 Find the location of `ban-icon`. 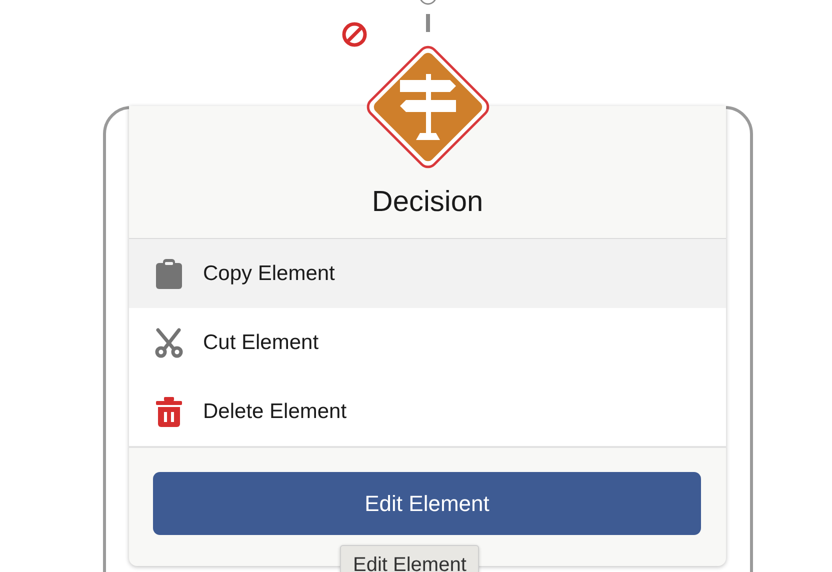

ban-icon is located at coordinates (354, 34).